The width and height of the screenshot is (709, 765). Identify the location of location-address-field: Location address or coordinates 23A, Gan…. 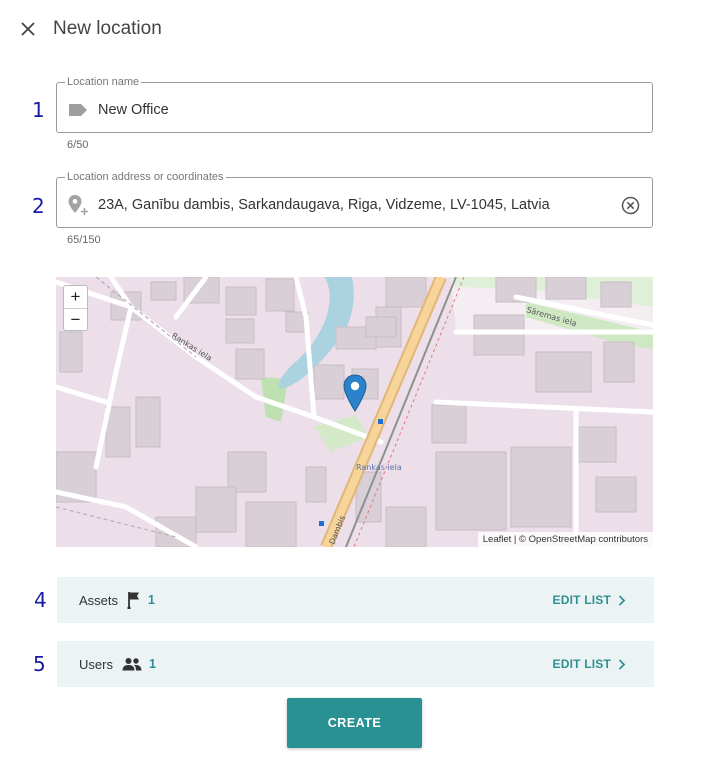
(354, 199).